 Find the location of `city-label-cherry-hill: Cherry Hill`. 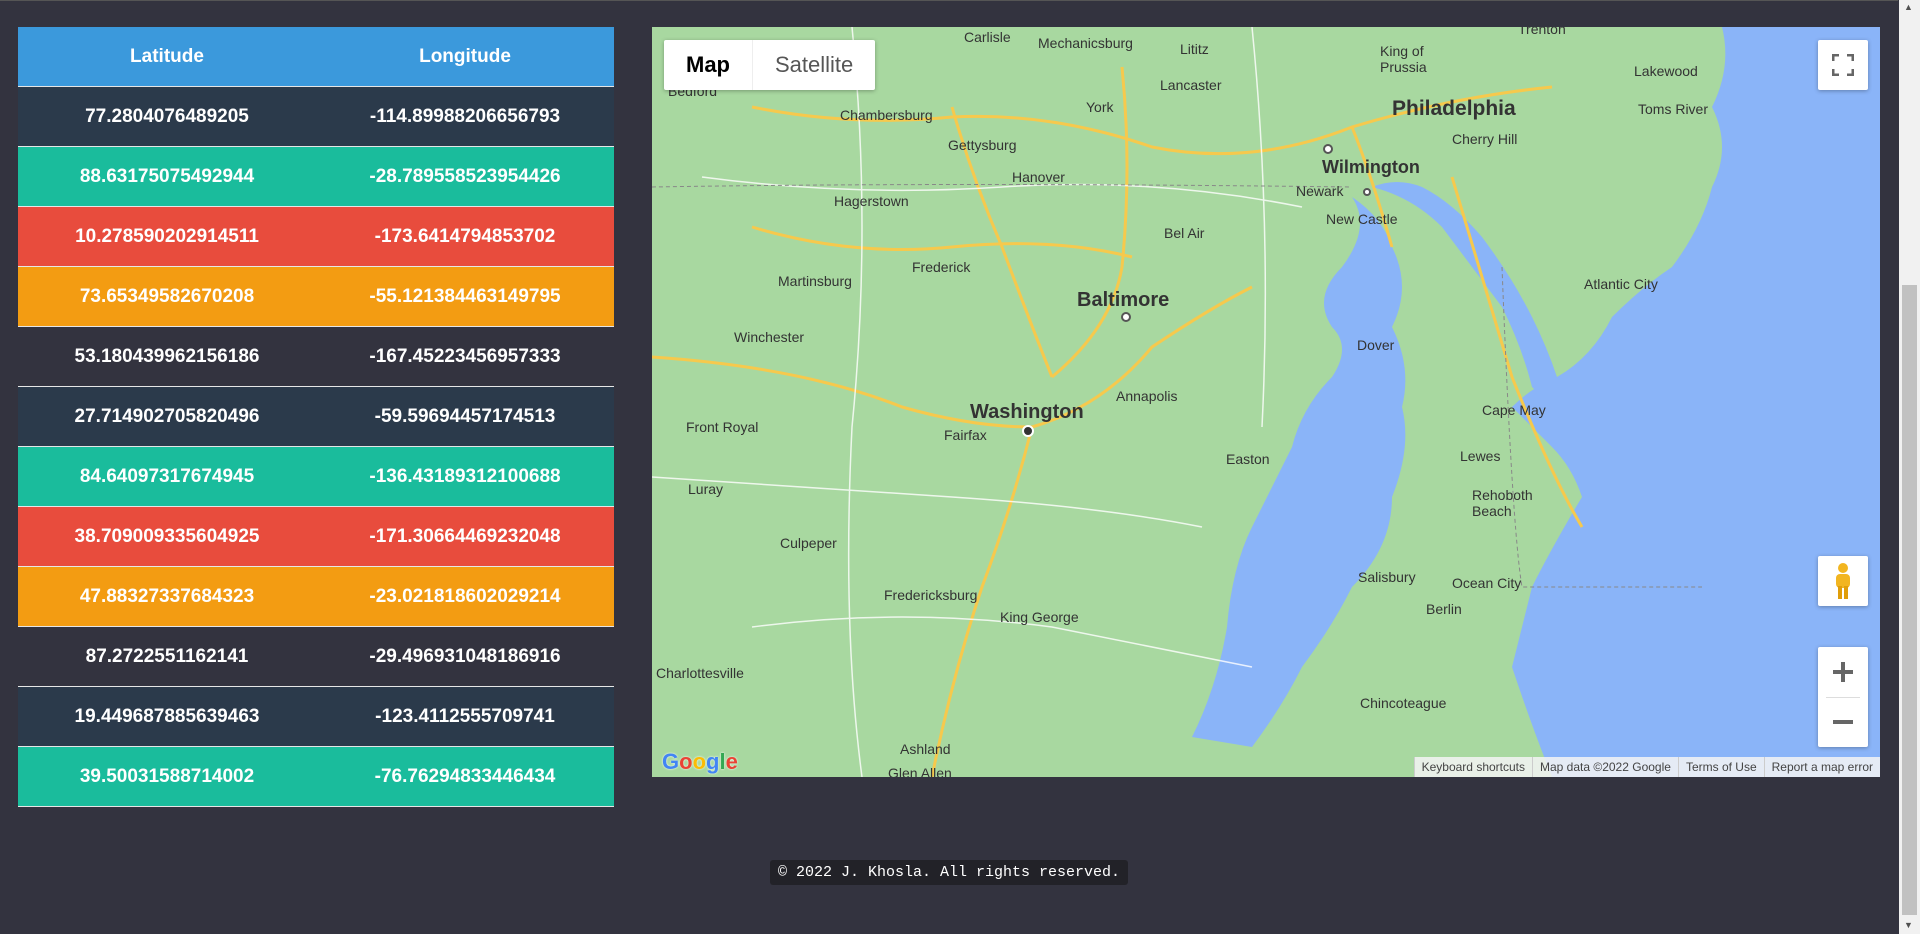

city-label-cherry-hill: Cherry Hill is located at coordinates (1485, 139).